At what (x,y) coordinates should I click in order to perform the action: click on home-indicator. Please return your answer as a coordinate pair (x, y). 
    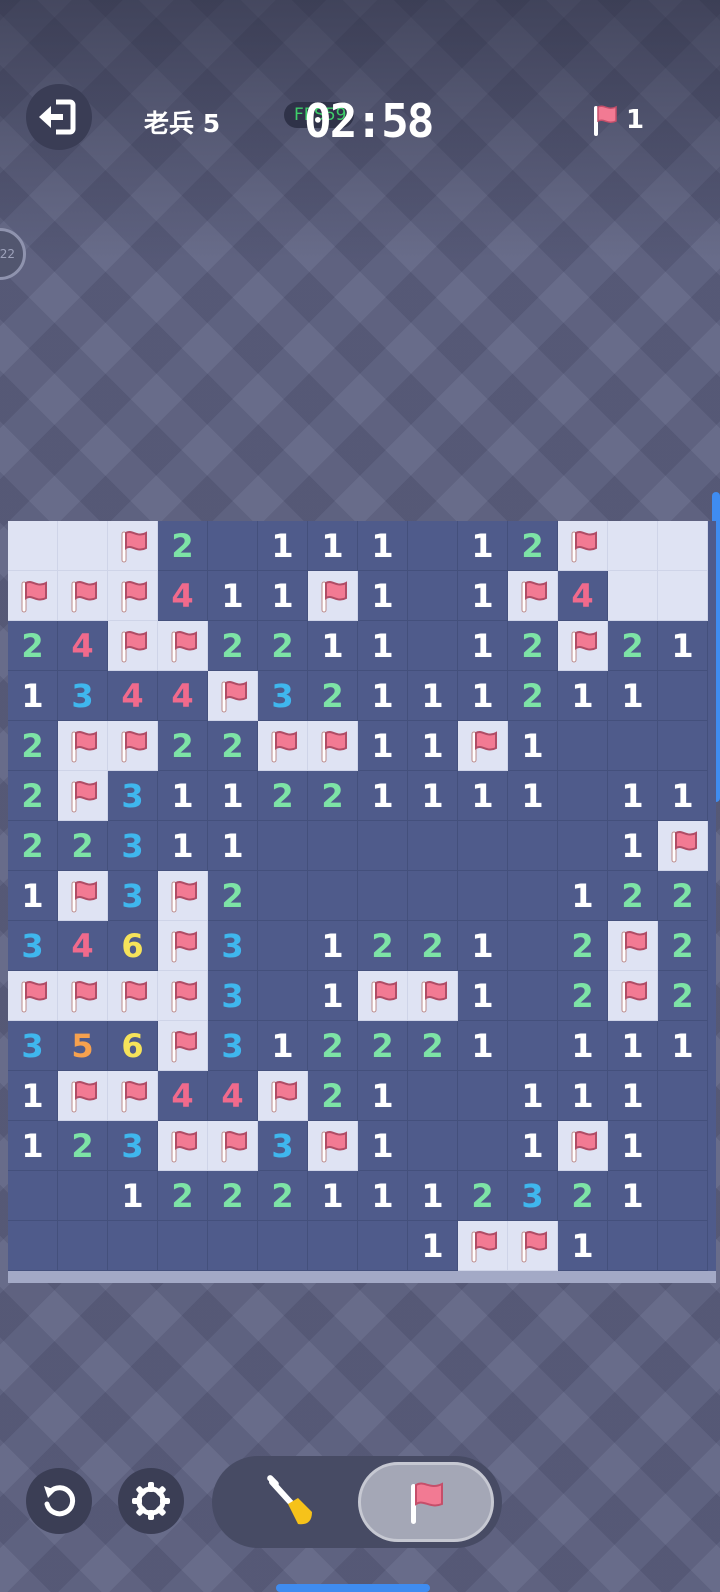
    Looking at the image, I should click on (353, 1588).